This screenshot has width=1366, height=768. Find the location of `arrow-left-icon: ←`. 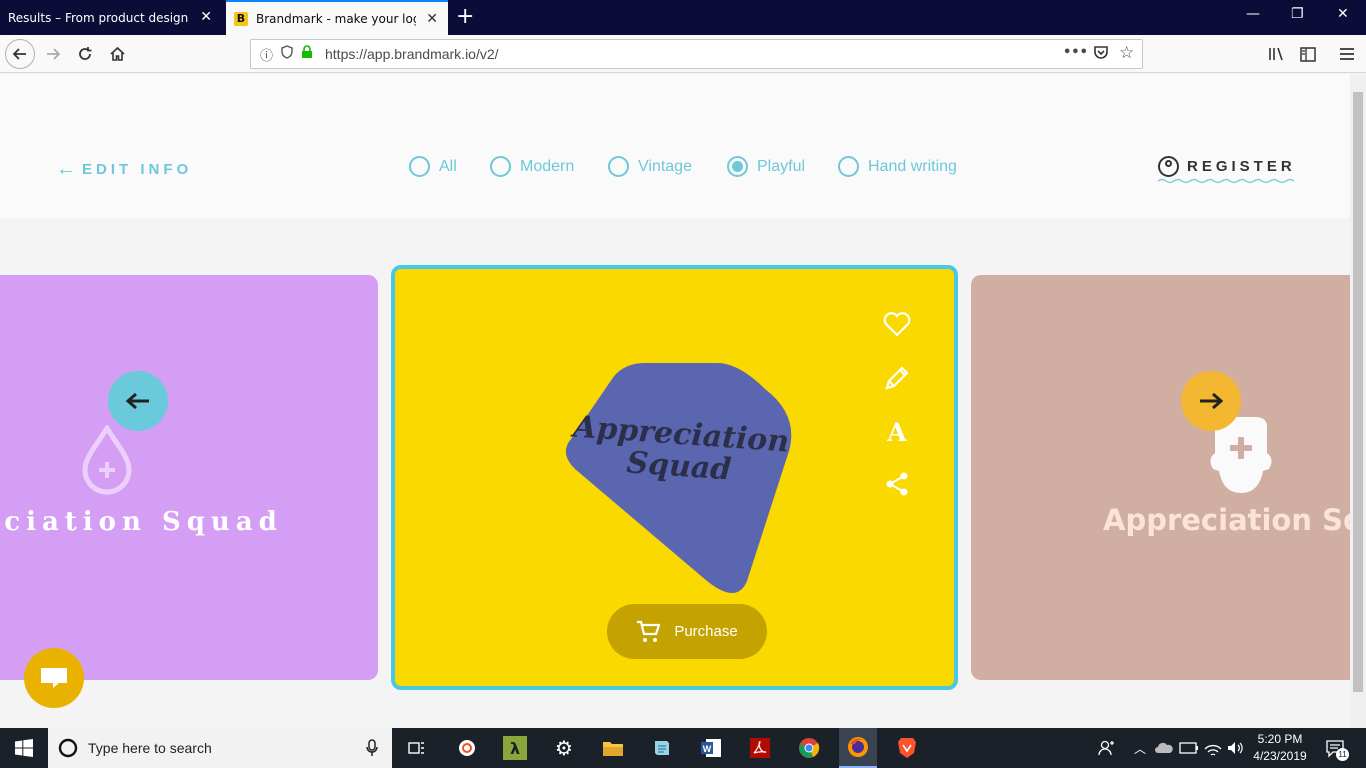

arrow-left-icon: ← is located at coordinates (66, 169).